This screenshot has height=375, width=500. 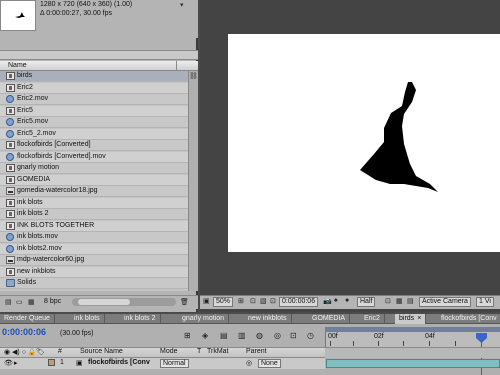 I want to click on comp-mini-flowchart-icon: ⊞, so click(x=187, y=335).